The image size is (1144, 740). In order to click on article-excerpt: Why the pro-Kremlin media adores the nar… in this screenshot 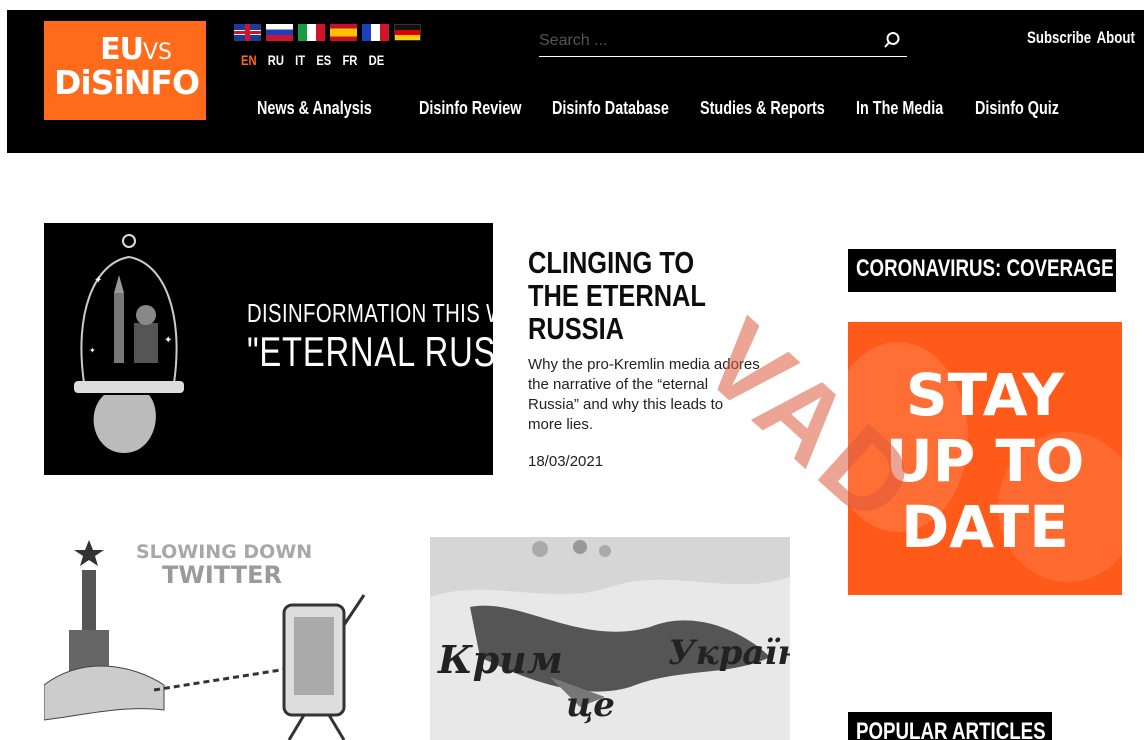, I will do `click(644, 394)`.